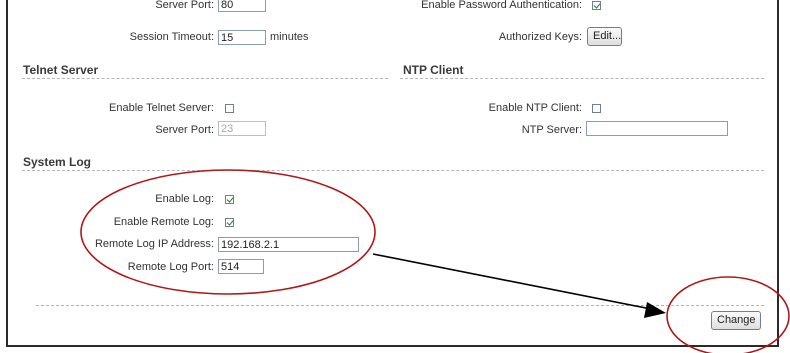  Describe the element at coordinates (229, 199) in the screenshot. I see `enable-log-checkbox` at that location.